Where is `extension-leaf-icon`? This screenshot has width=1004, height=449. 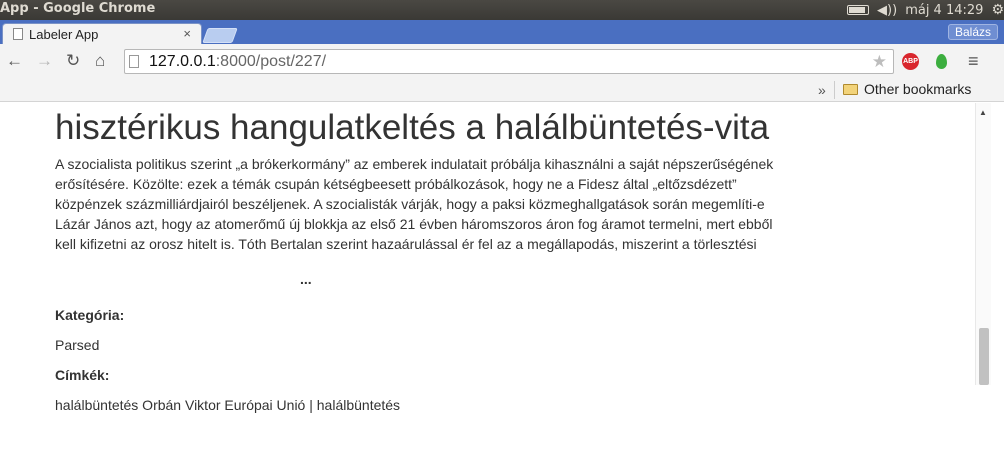
extension-leaf-icon is located at coordinates (941, 61).